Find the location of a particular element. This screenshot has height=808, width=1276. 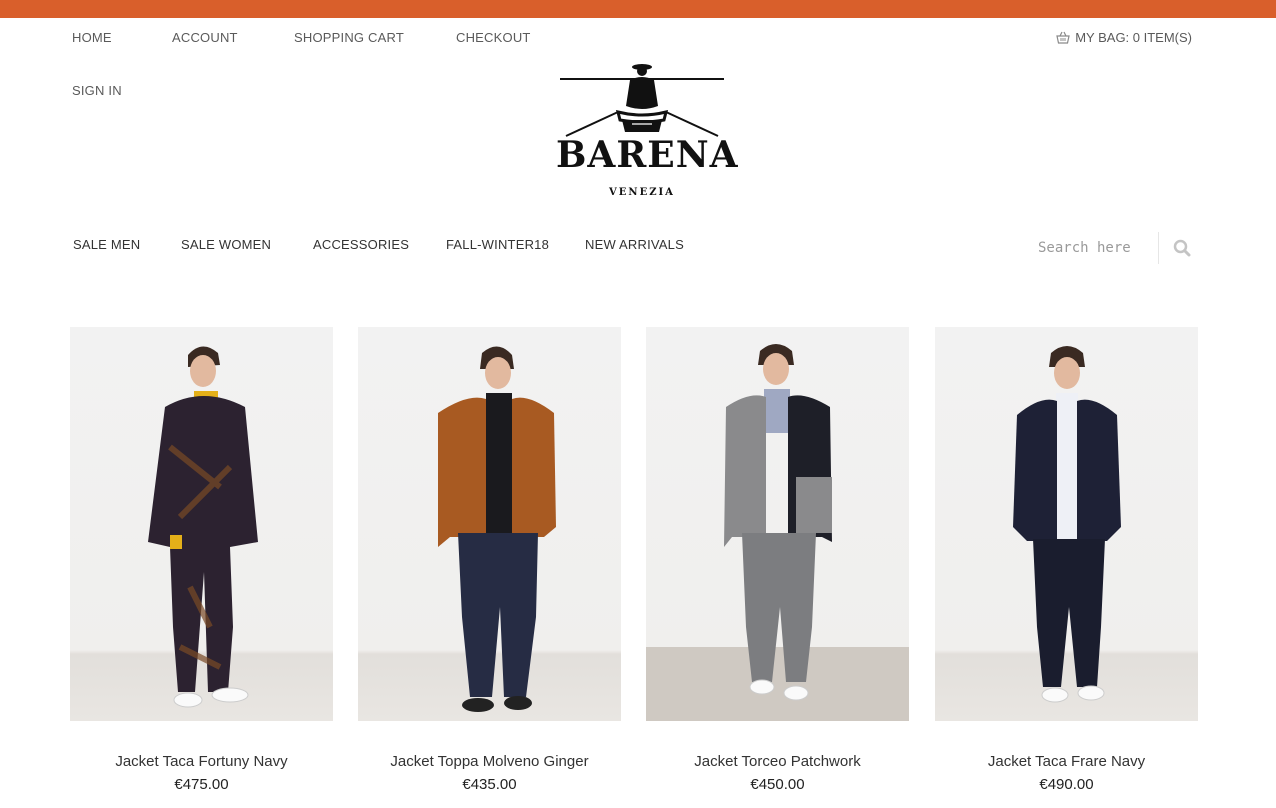

barena-logo: BARENA VENEZIA is located at coordinates (647, 131).